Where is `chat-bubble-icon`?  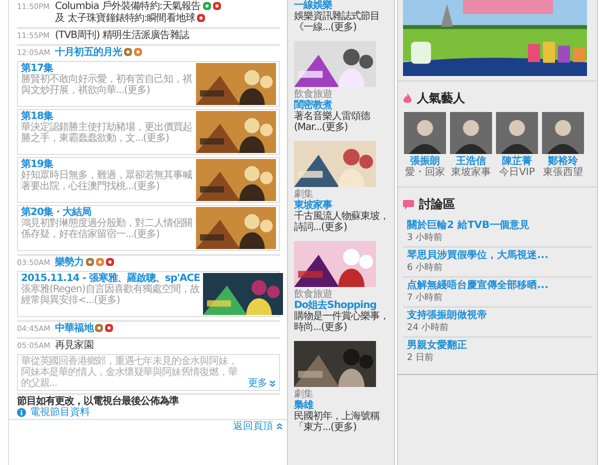
chat-bubble-icon is located at coordinates (408, 205).